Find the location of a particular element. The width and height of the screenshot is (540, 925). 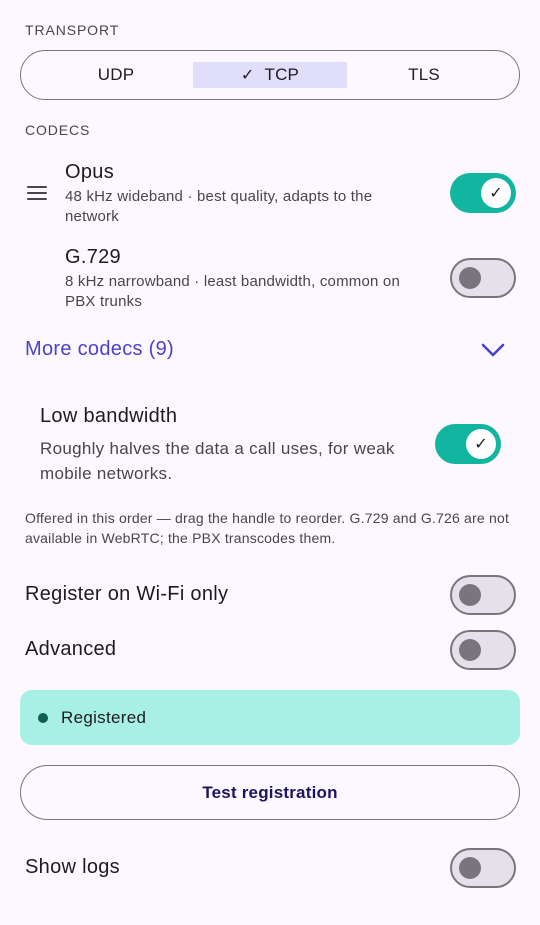

transport-option-udp-label: UDP is located at coordinates (116, 74).